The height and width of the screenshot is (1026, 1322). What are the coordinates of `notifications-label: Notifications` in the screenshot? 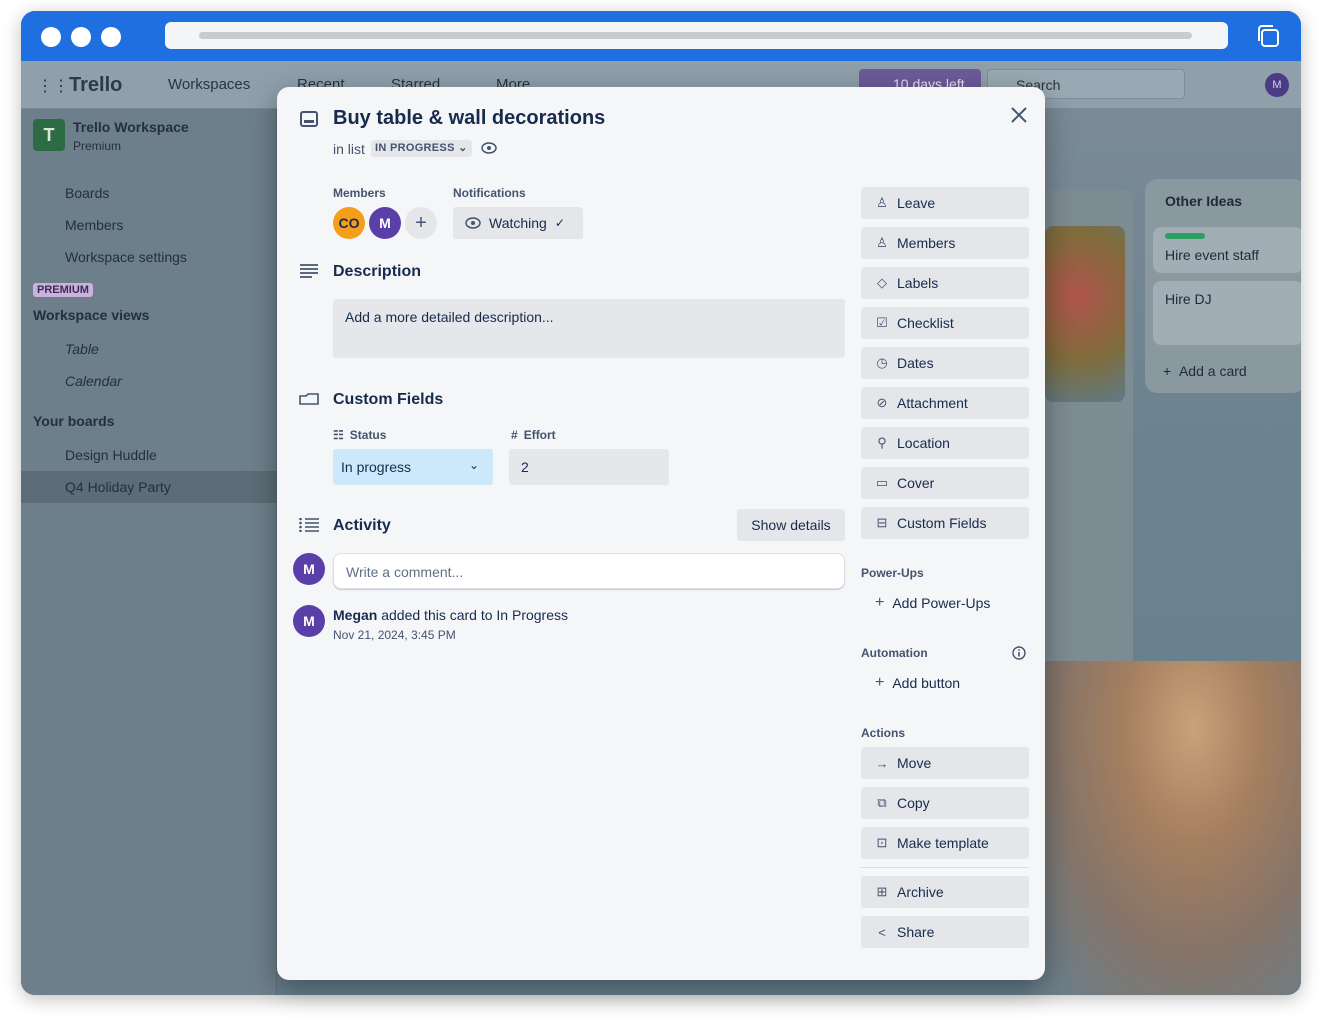 It's located at (489, 193).